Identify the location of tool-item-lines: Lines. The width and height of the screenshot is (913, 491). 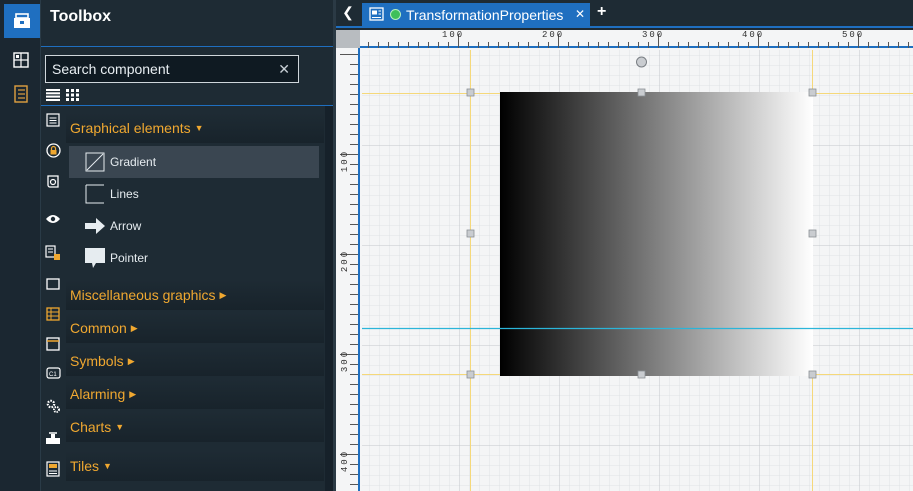
(194, 194).